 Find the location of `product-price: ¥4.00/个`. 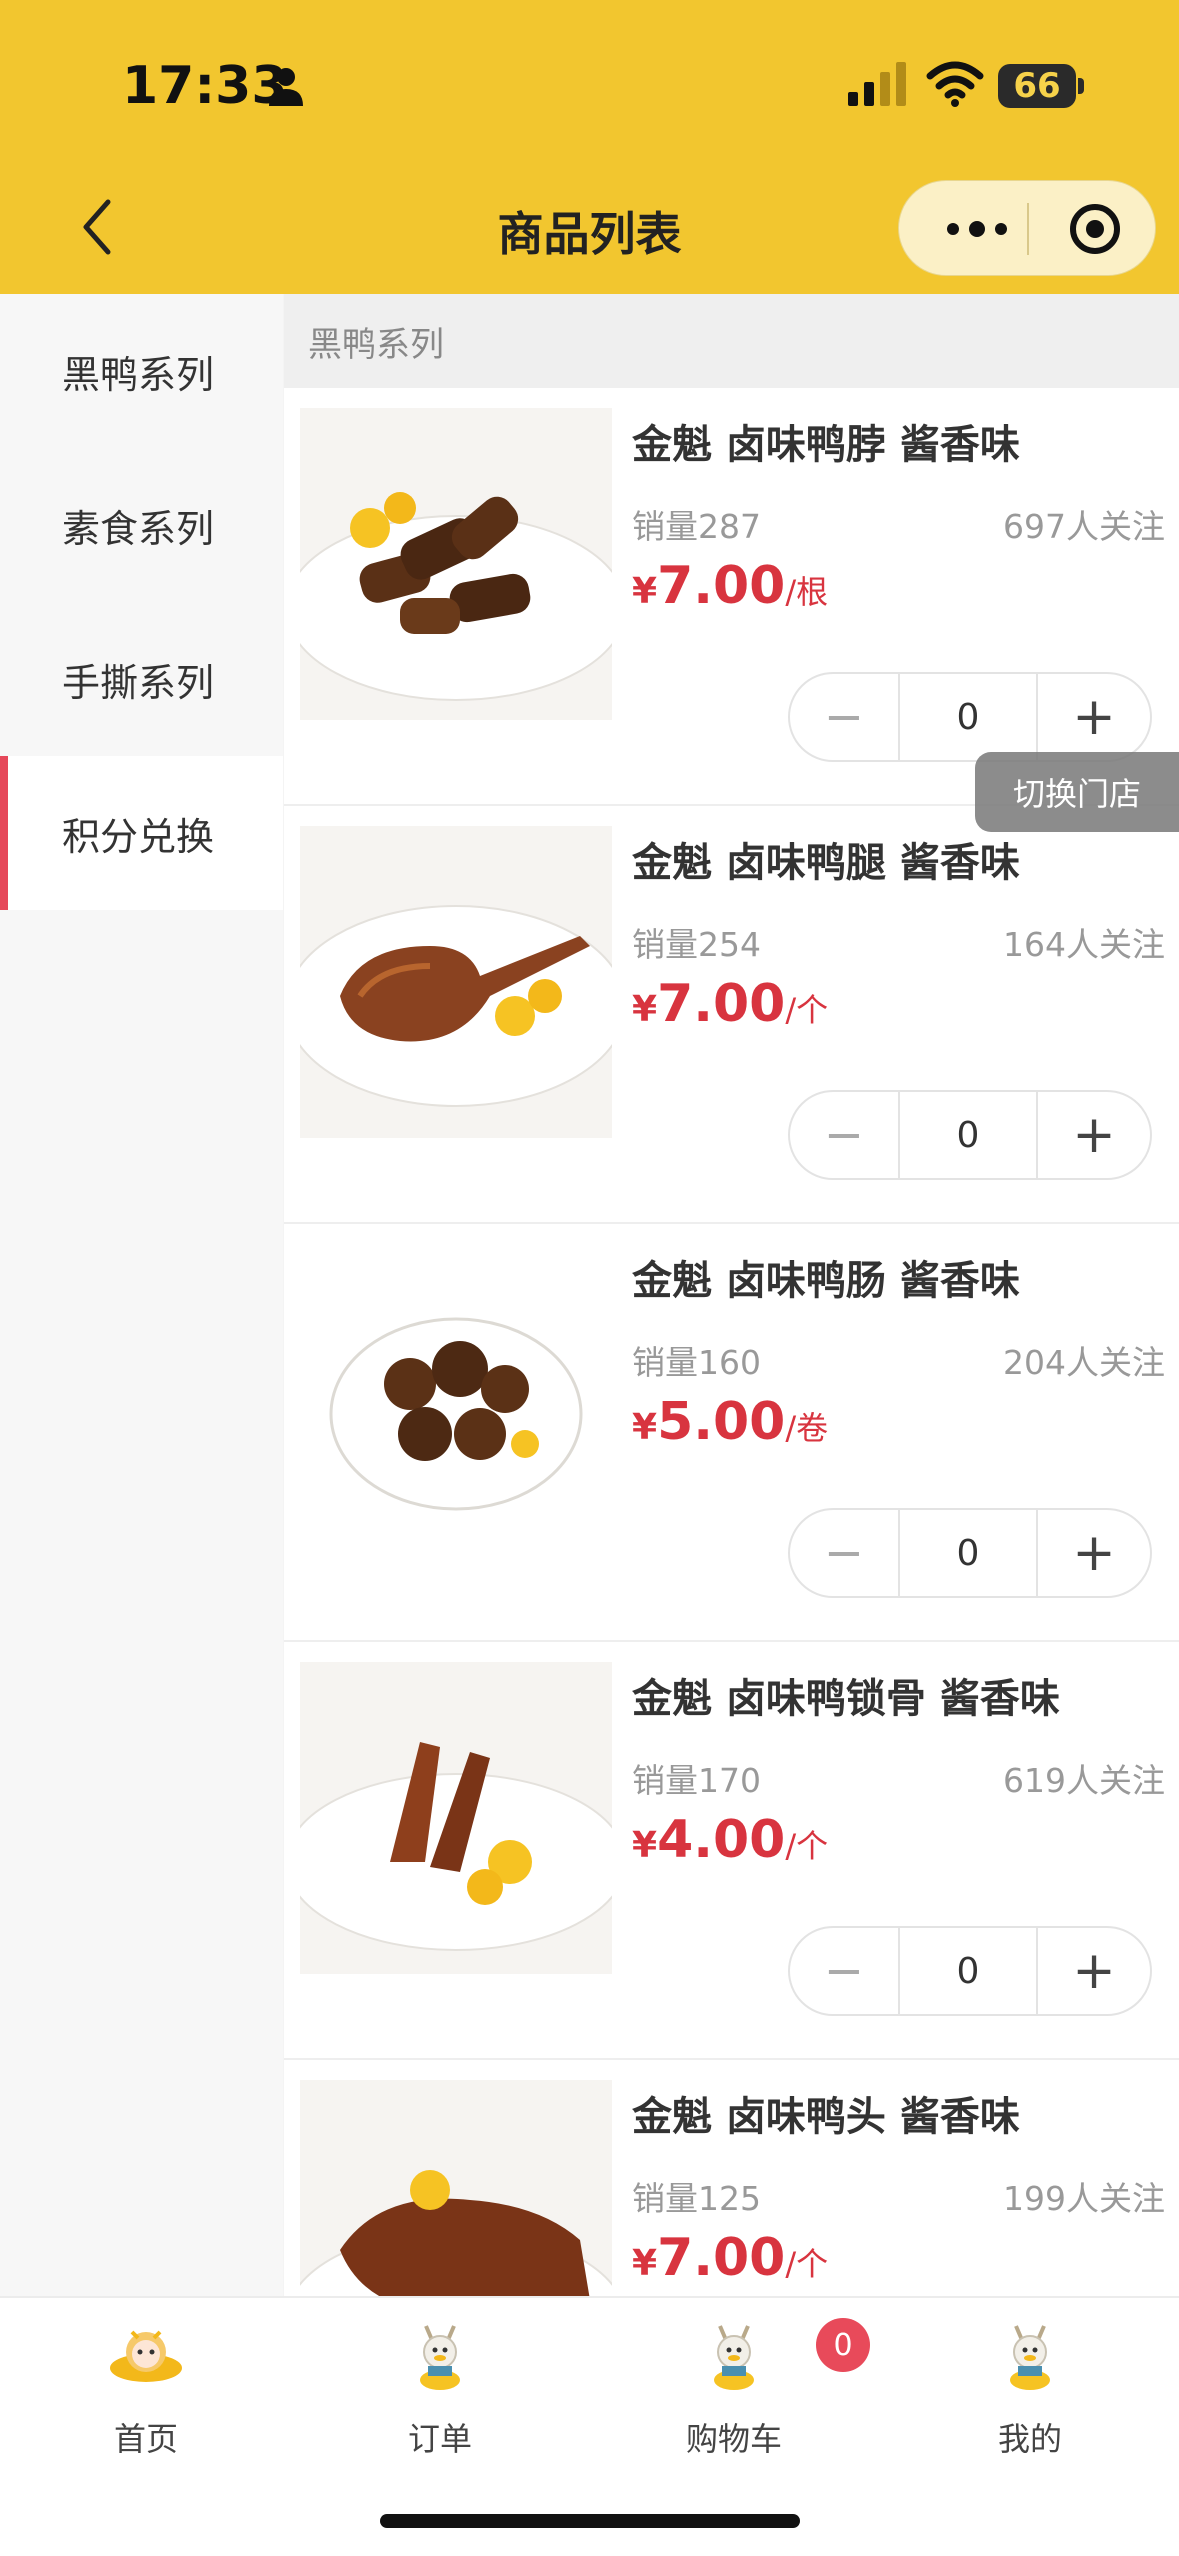

product-price: ¥4.00/个 is located at coordinates (730, 1840).